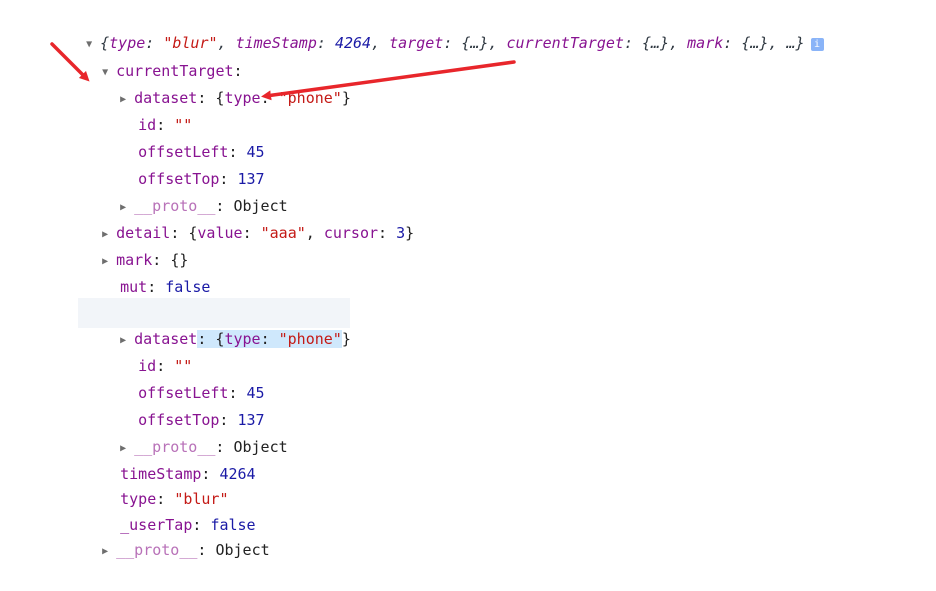 This screenshot has height=591, width=936. I want to click on info-icon: i, so click(817, 44).